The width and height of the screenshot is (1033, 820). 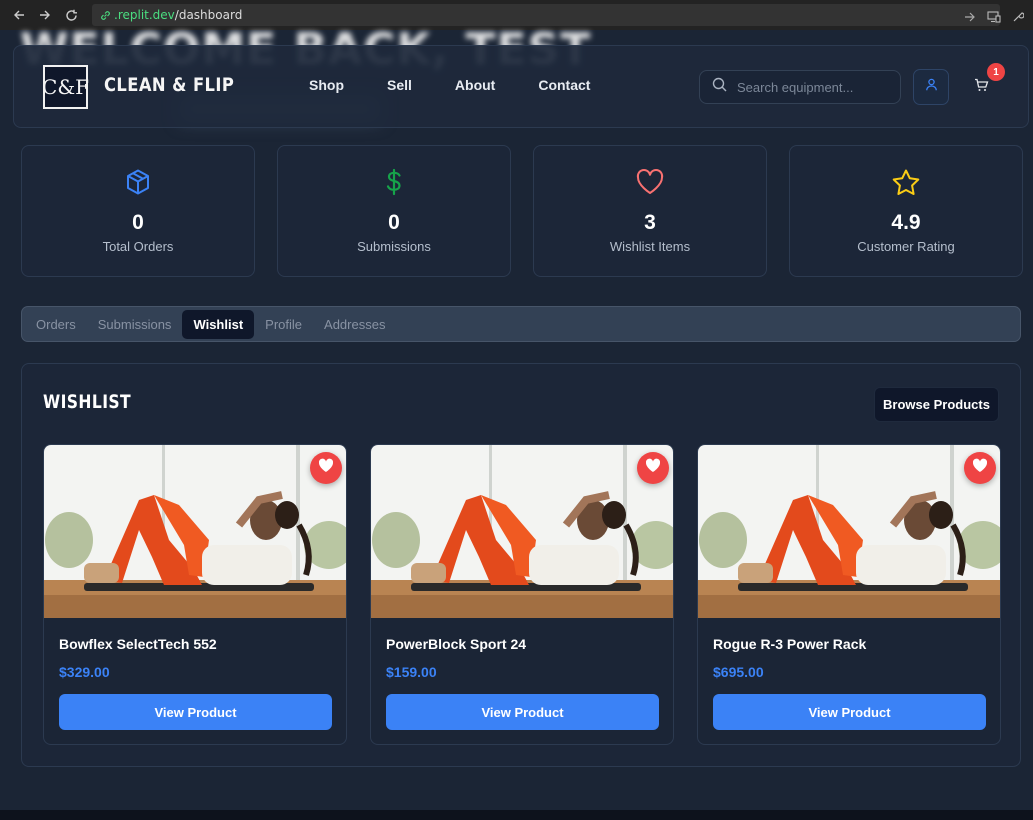 What do you see at coordinates (169, 85) in the screenshot?
I see `brand-name: CLEAN & FLIP` at bounding box center [169, 85].